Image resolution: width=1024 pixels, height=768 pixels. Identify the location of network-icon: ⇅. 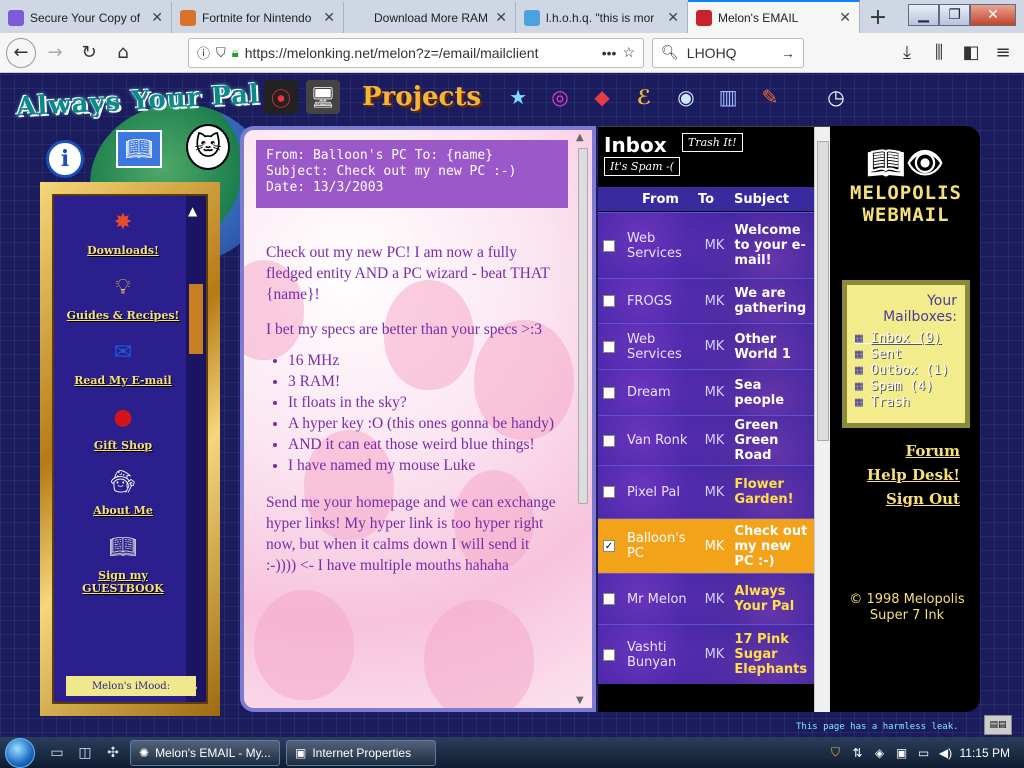
(858, 753).